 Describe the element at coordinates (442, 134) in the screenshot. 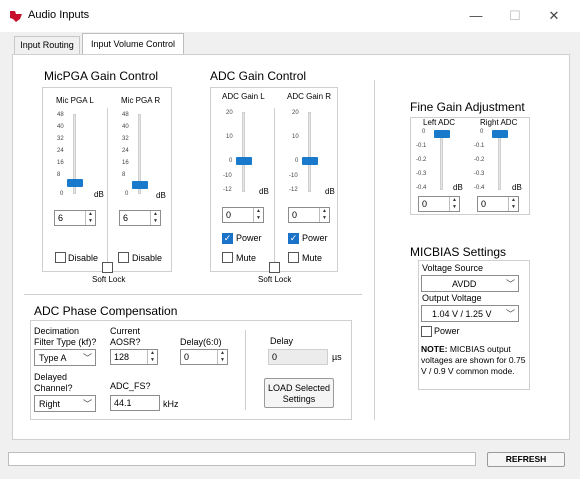

I see `fine-left-thumb` at that location.